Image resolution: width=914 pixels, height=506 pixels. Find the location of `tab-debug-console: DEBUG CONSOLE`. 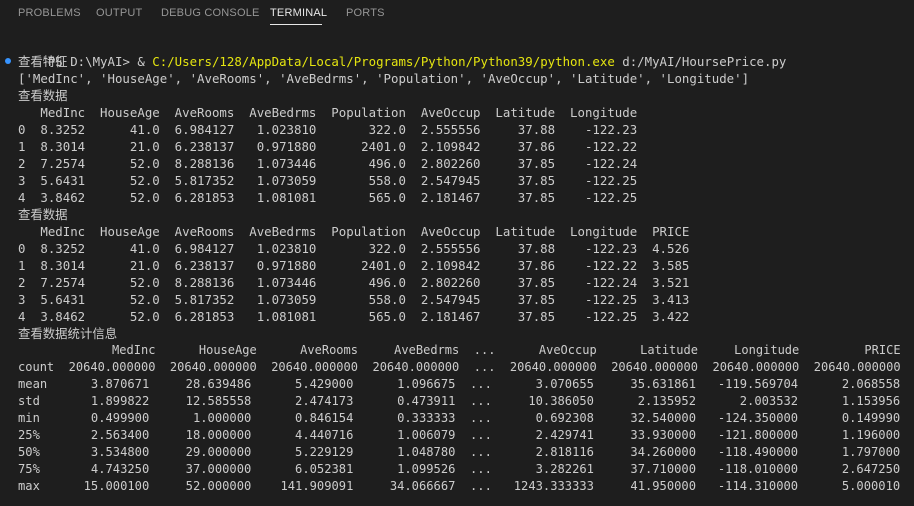

tab-debug-console: DEBUG CONSOLE is located at coordinates (210, 13).